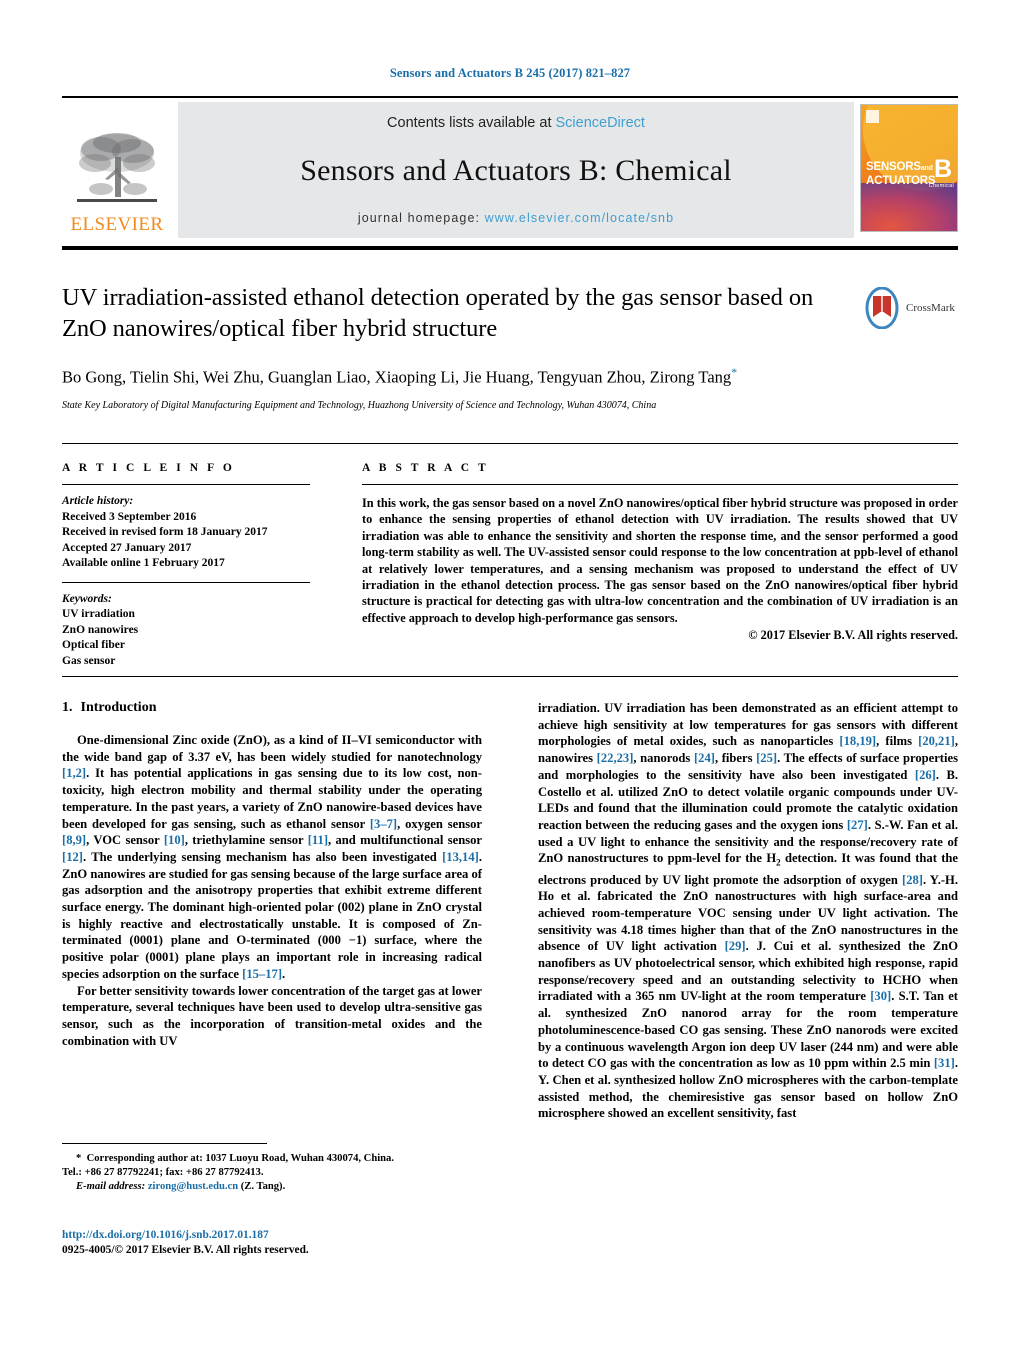 This screenshot has width=1020, height=1351. What do you see at coordinates (67, 707) in the screenshot?
I see `section-number: 1.` at bounding box center [67, 707].